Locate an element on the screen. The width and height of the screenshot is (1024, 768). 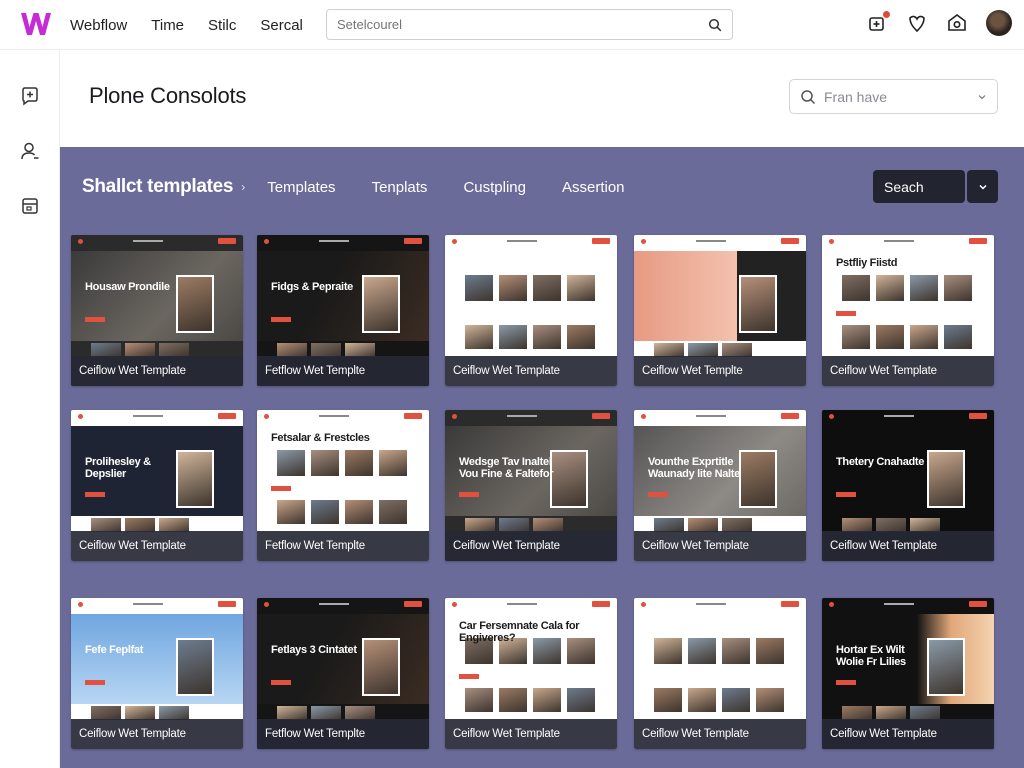
top-search-input is located at coordinates (522, 24).